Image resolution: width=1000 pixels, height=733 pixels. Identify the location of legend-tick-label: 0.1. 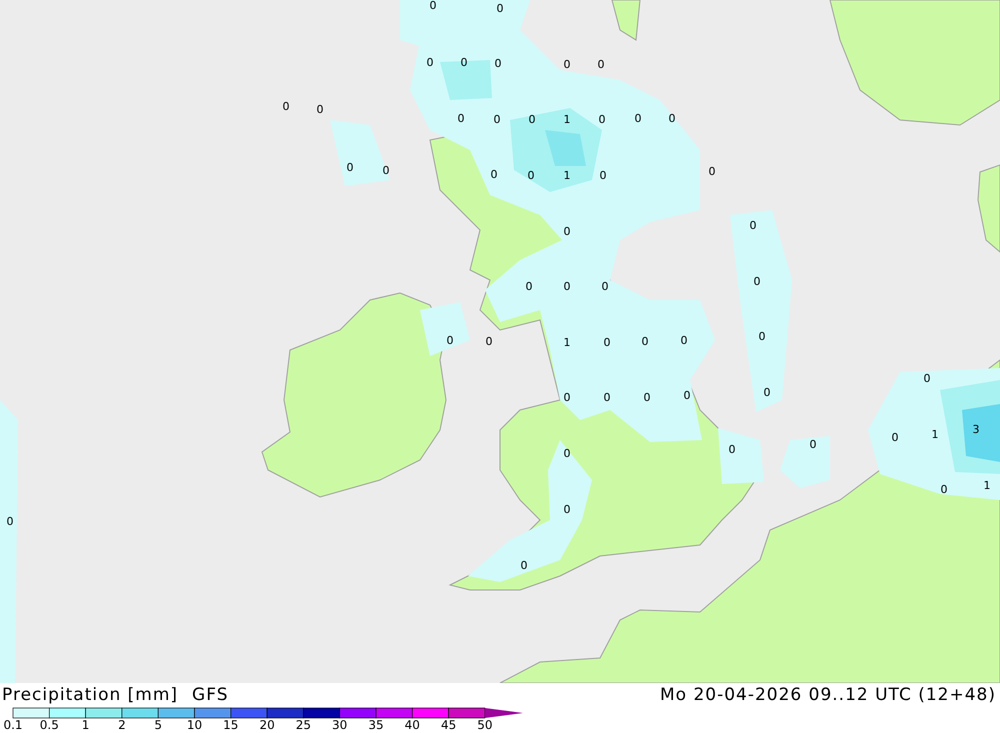
(13, 724).